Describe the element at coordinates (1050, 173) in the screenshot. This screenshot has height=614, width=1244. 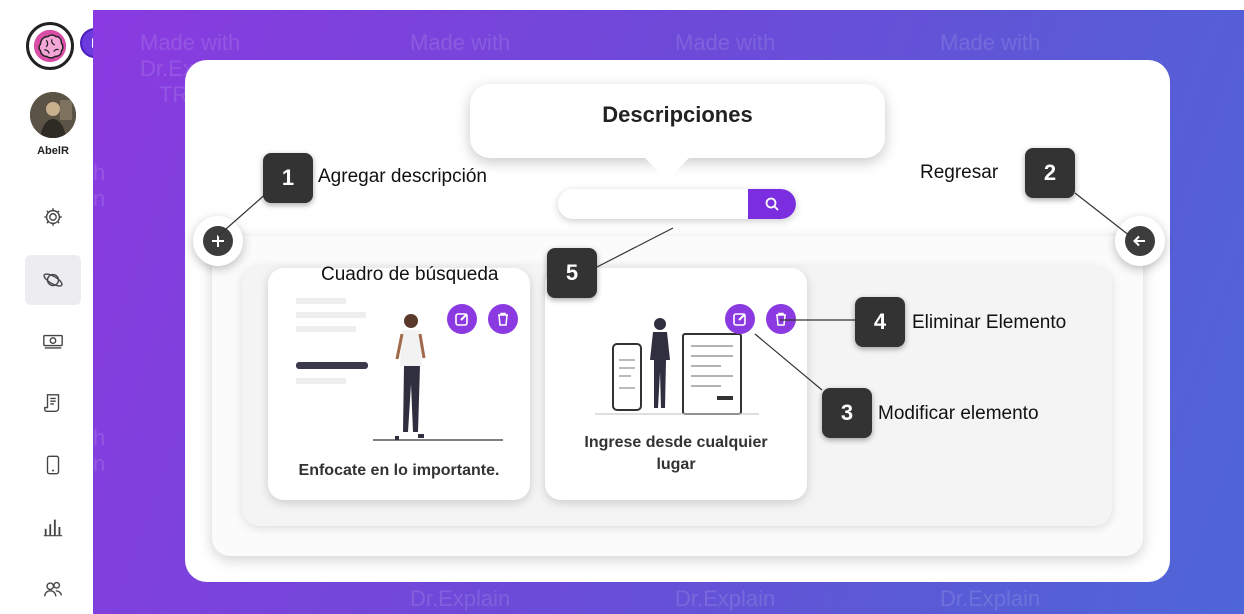
I see `callout-number: 2` at that location.